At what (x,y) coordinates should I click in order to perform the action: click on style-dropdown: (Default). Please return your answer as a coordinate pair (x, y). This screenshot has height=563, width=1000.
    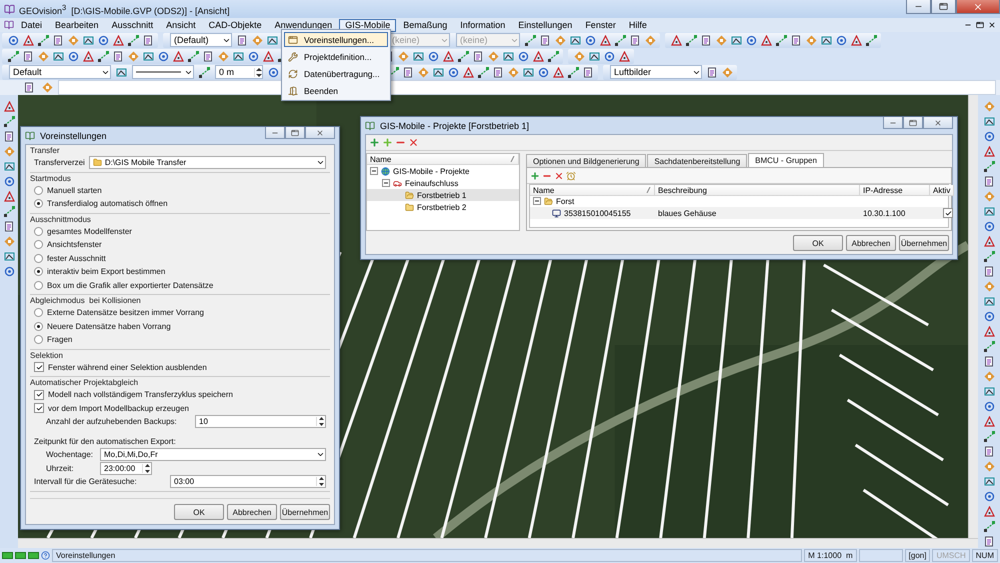
    Looking at the image, I should click on (201, 40).